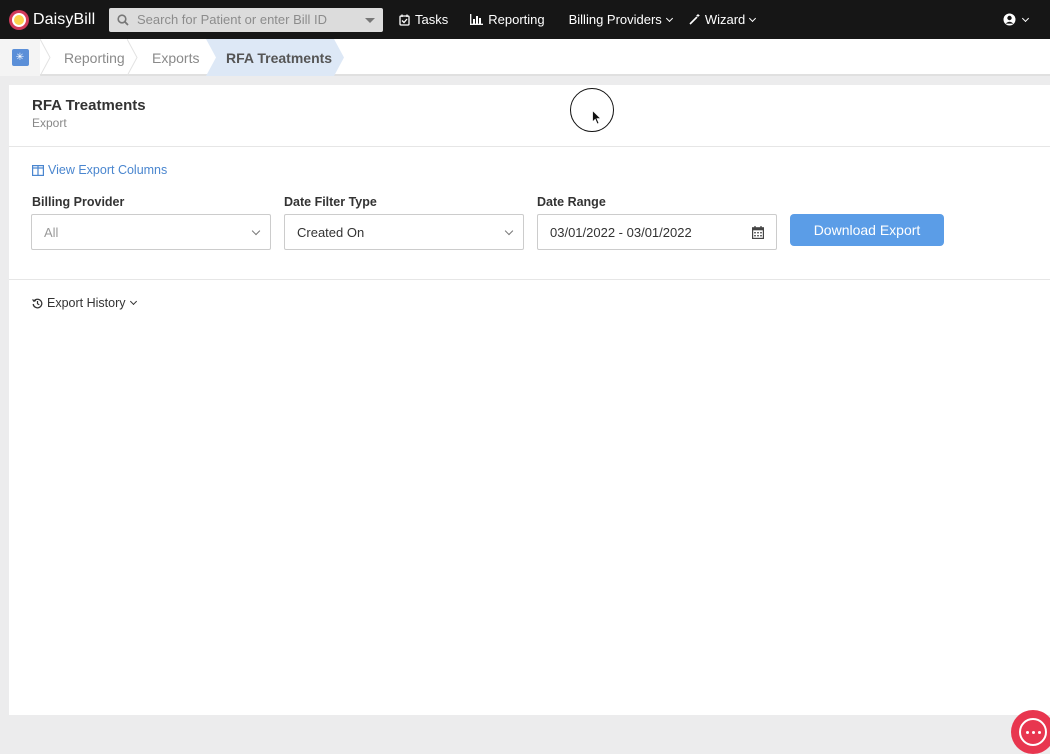 Image resolution: width=1050 pixels, height=754 pixels. Describe the element at coordinates (331, 232) in the screenshot. I see `date-filter-type-value: Created On` at that location.